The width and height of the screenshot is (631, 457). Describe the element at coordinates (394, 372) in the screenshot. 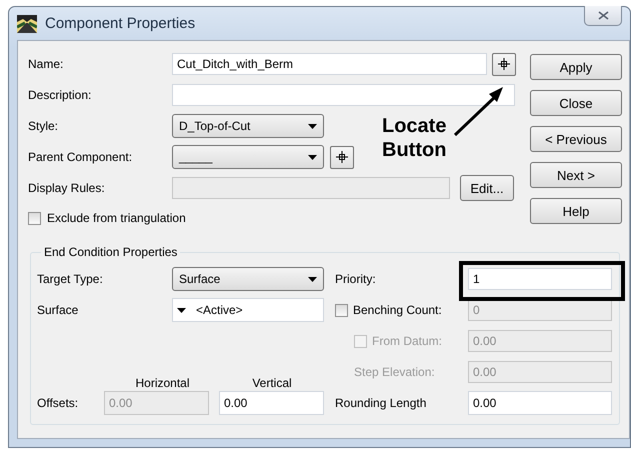

I see `field-label: Step Elevation:` at that location.